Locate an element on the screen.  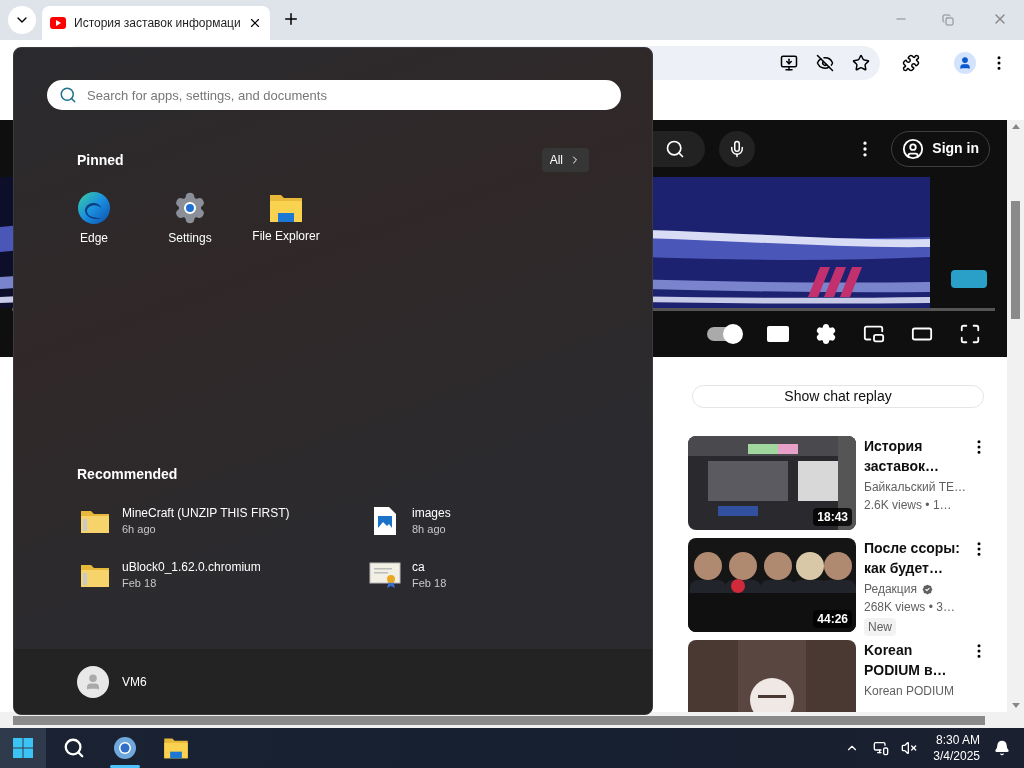
user-icon is located at coordinates (913, 148).